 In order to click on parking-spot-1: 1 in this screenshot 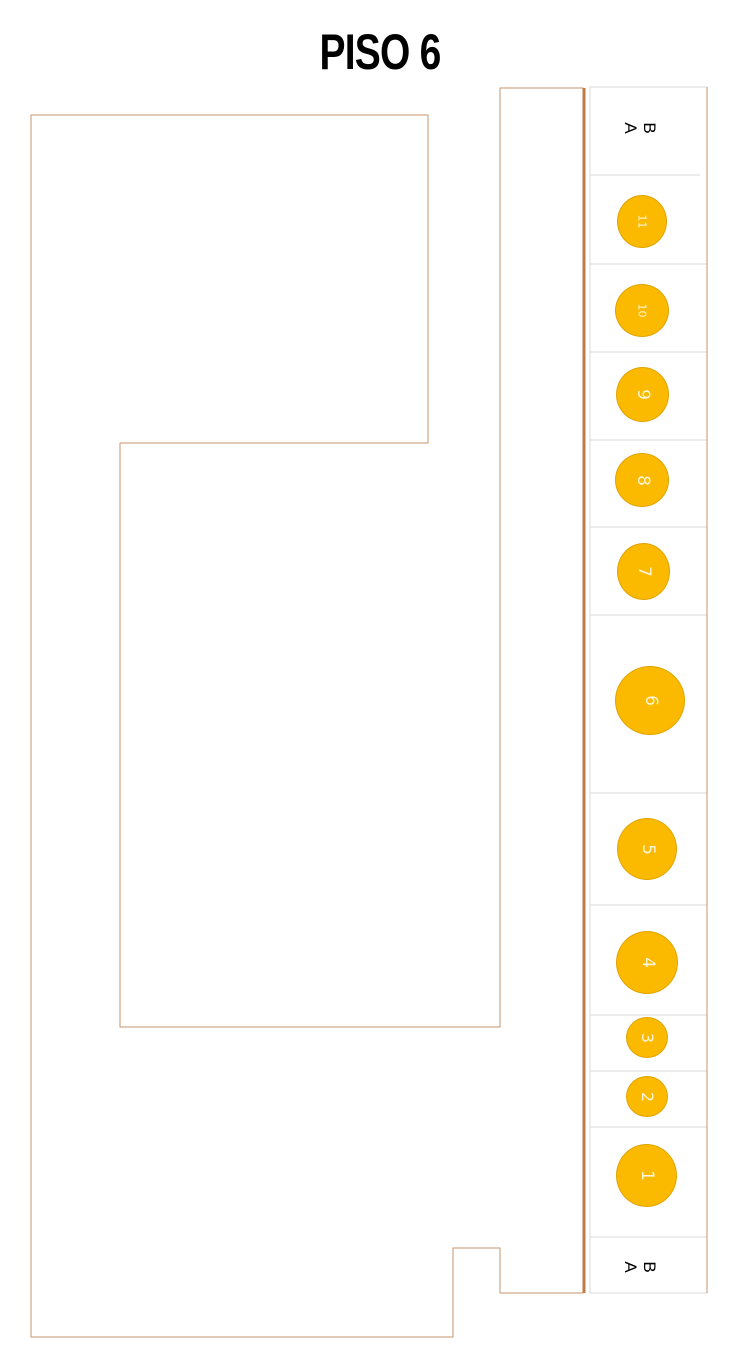, I will do `click(646, 1175)`.